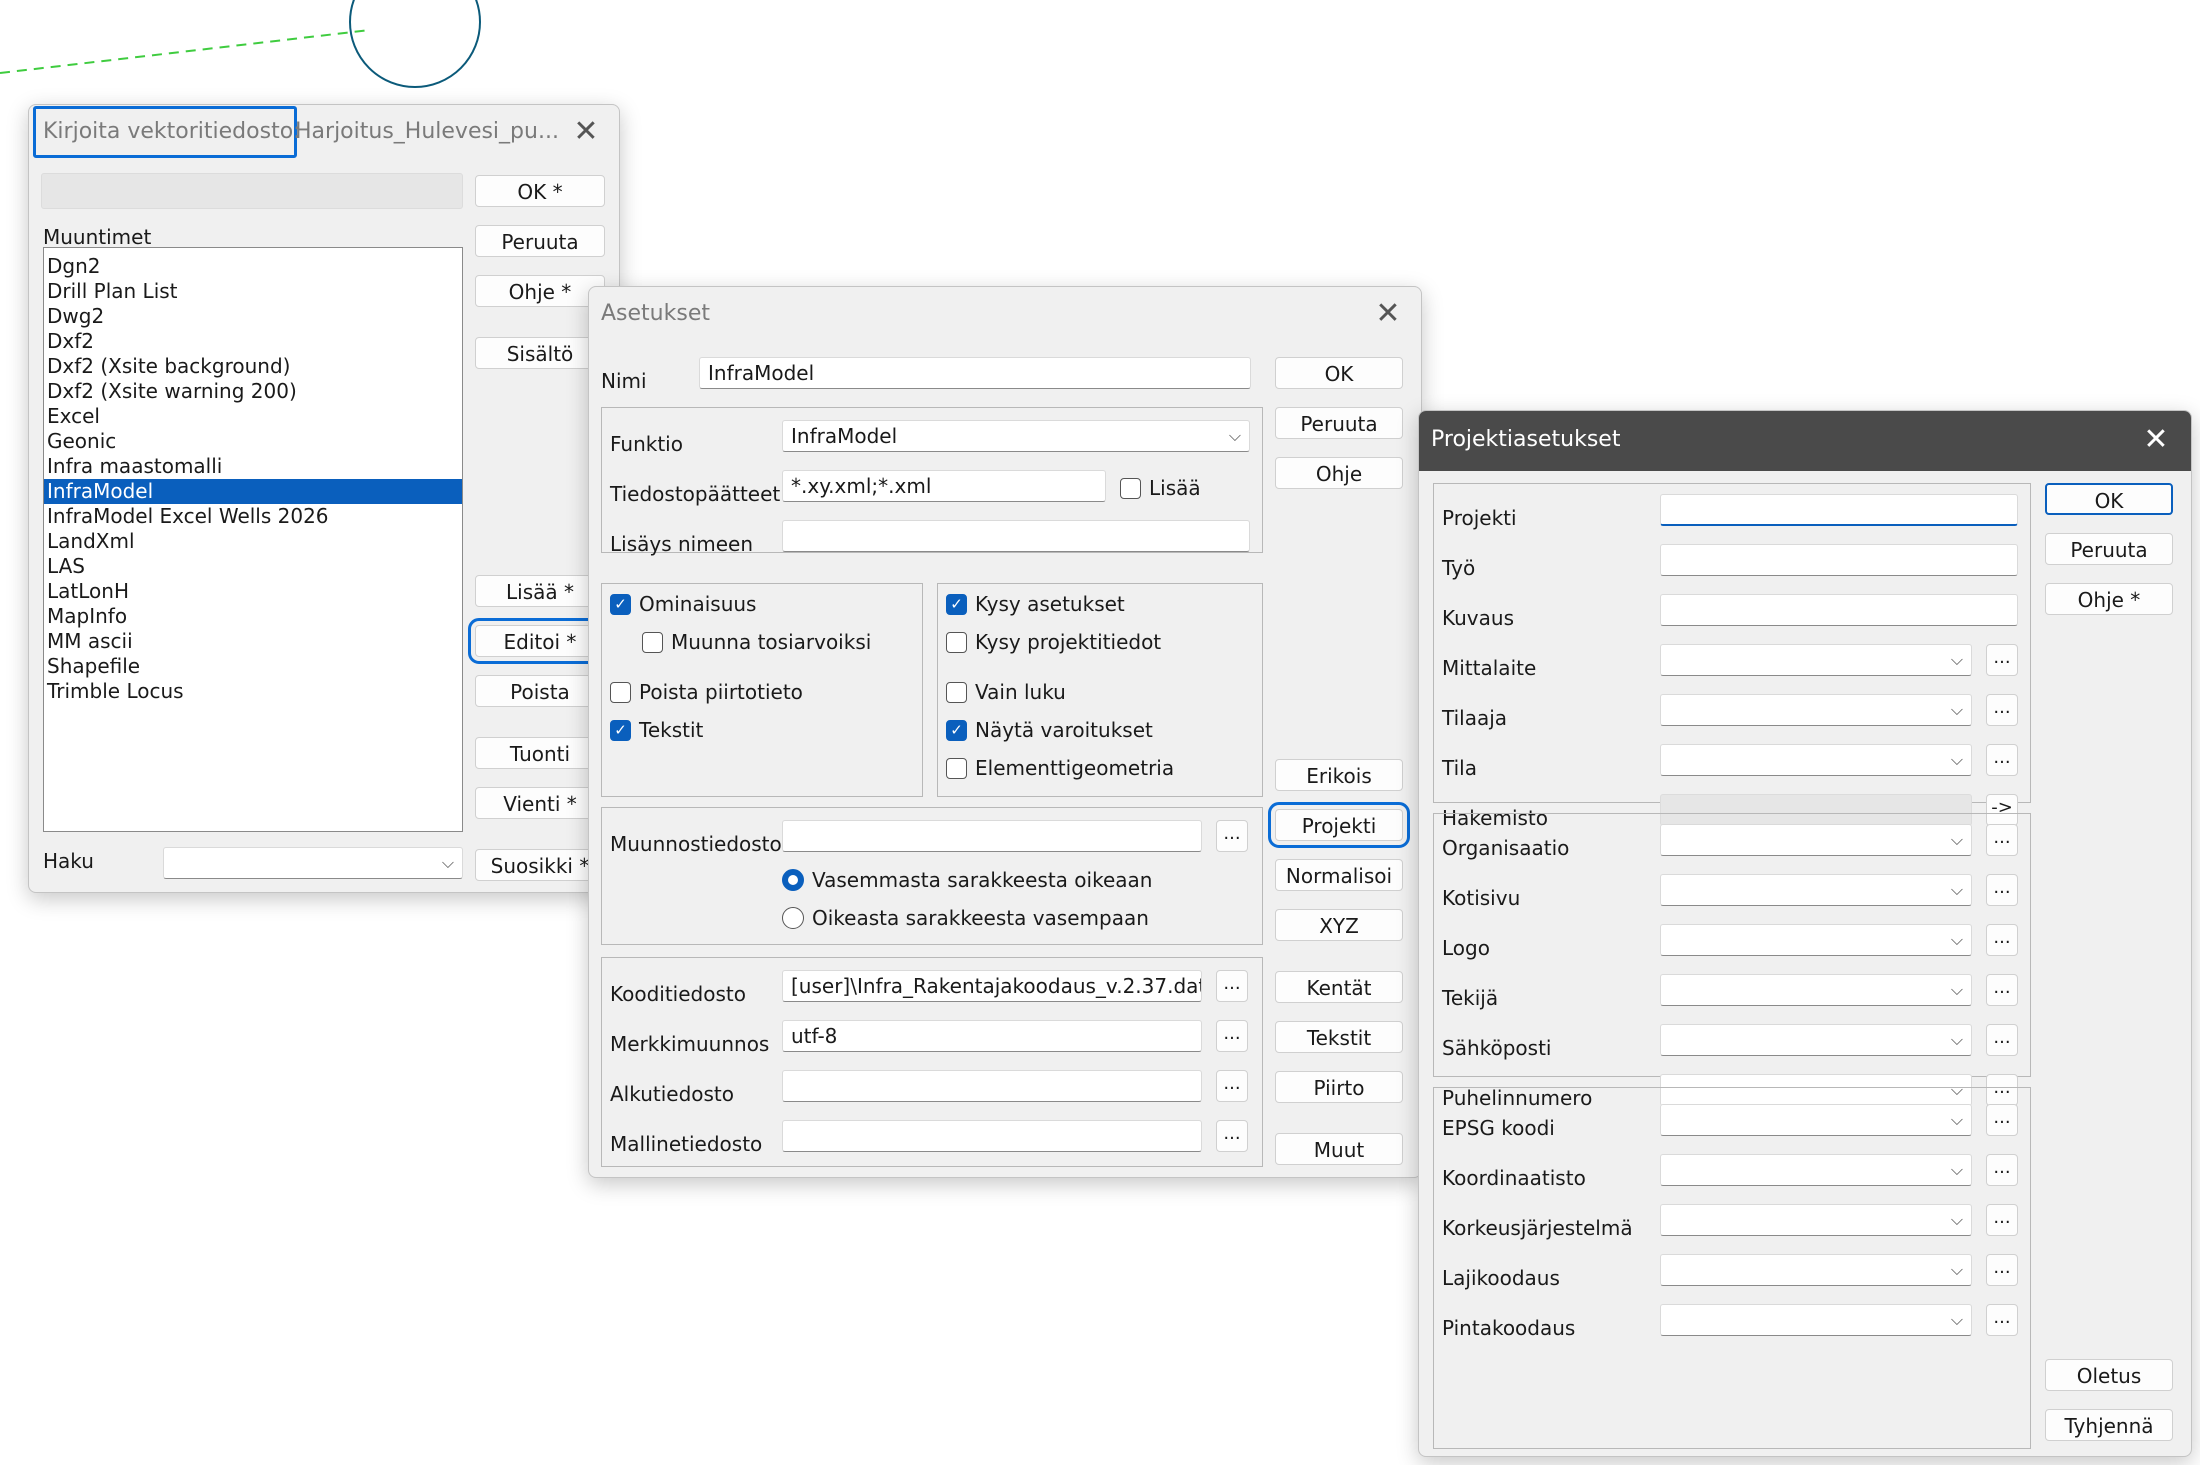 This screenshot has width=2200, height=1465. What do you see at coordinates (992, 986) in the screenshot?
I see `code-file-field: [user]\Infra_Rakentajakoodaus_v.2.37.dat` at bounding box center [992, 986].